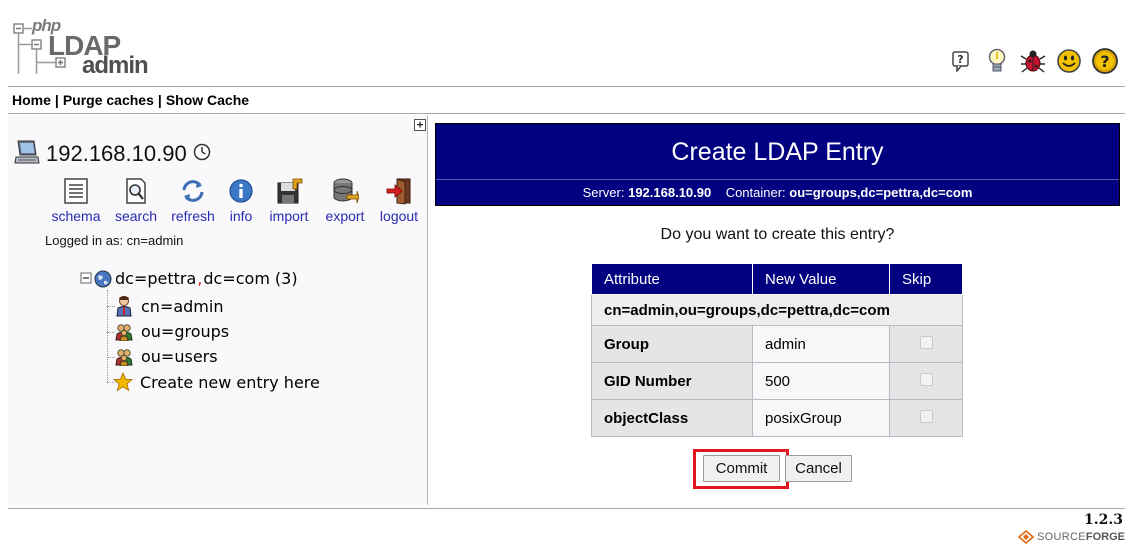  I want to click on sourceforge-text-2: FORGE, so click(1105, 537).